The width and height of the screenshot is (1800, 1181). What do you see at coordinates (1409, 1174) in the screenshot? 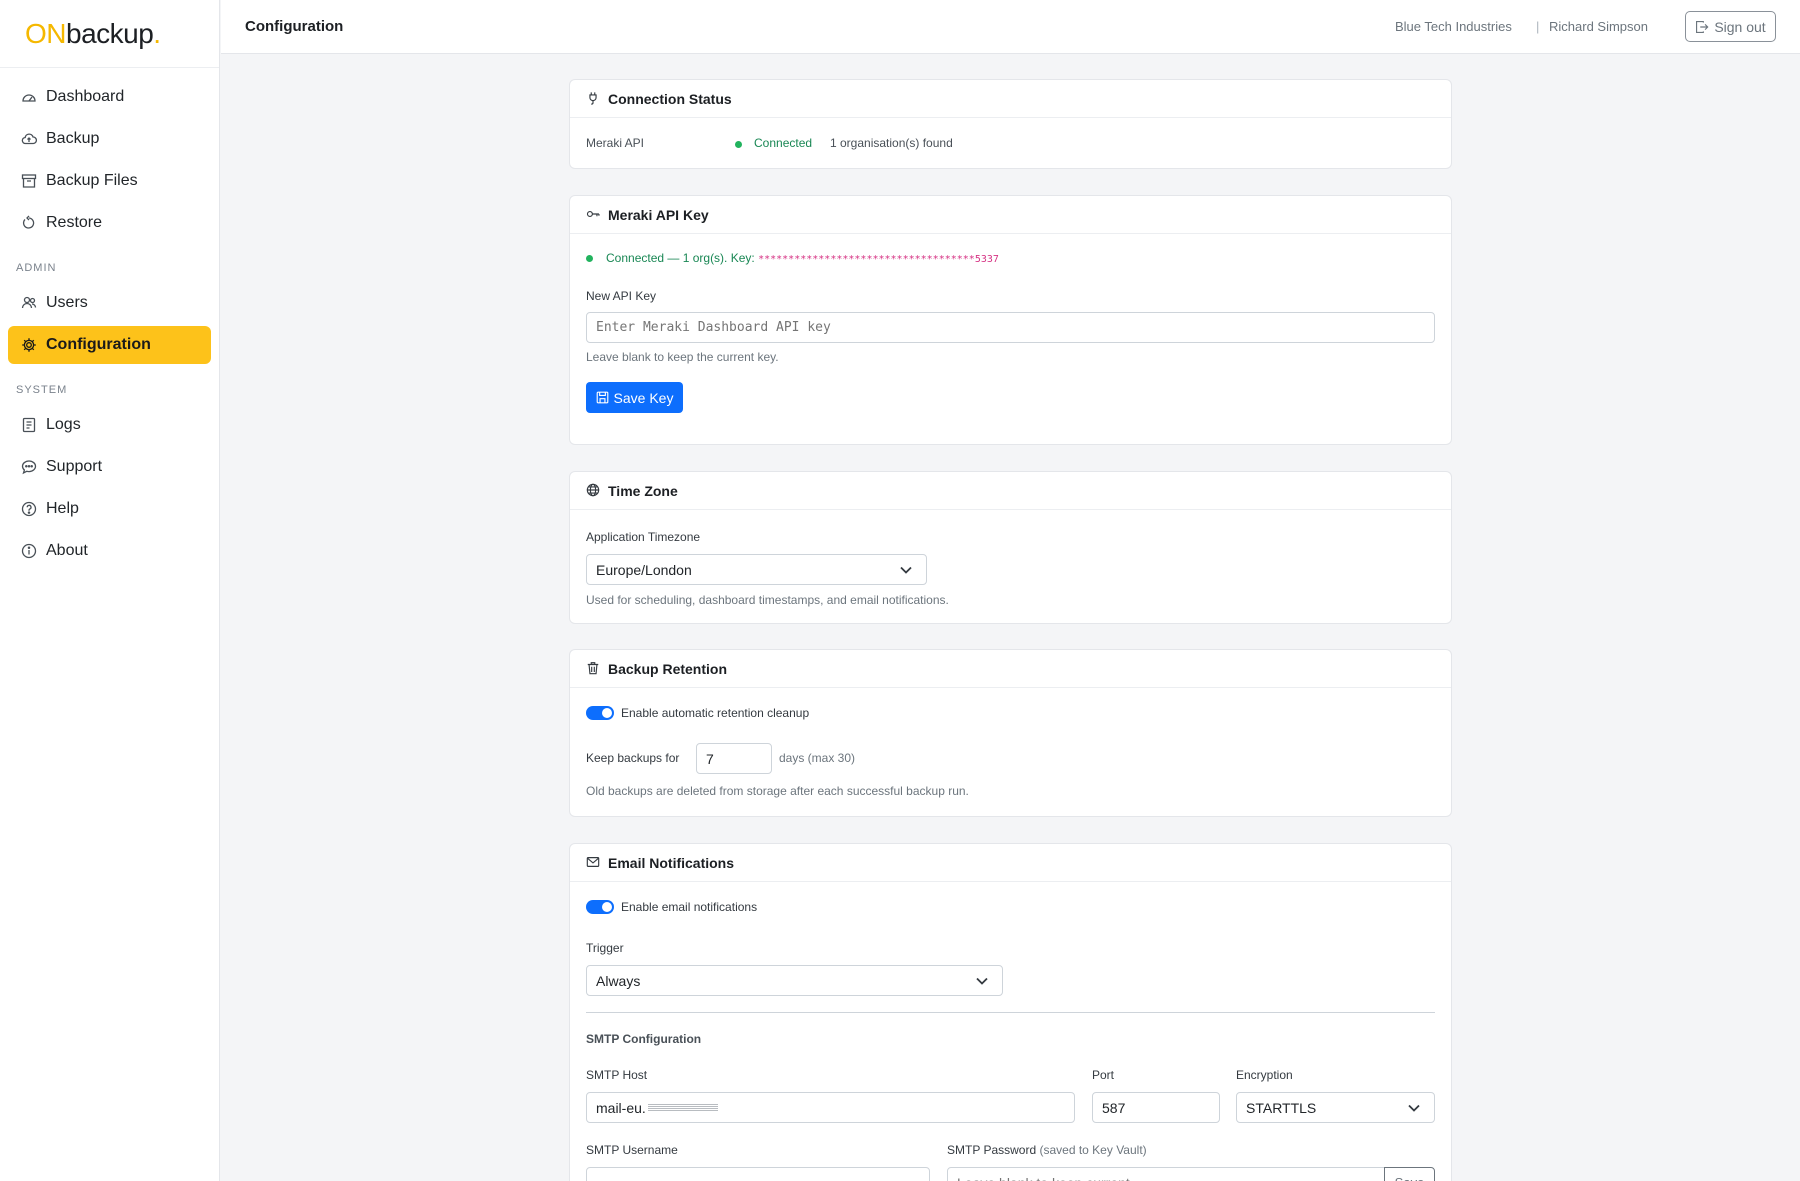
I see `save-password-button: Save` at bounding box center [1409, 1174].